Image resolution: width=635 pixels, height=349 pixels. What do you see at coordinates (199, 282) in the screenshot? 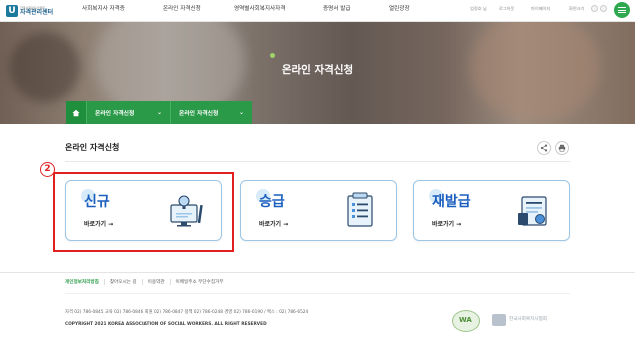
I see `email-policy-link: 이메일주소 무단수집거부` at bounding box center [199, 282].